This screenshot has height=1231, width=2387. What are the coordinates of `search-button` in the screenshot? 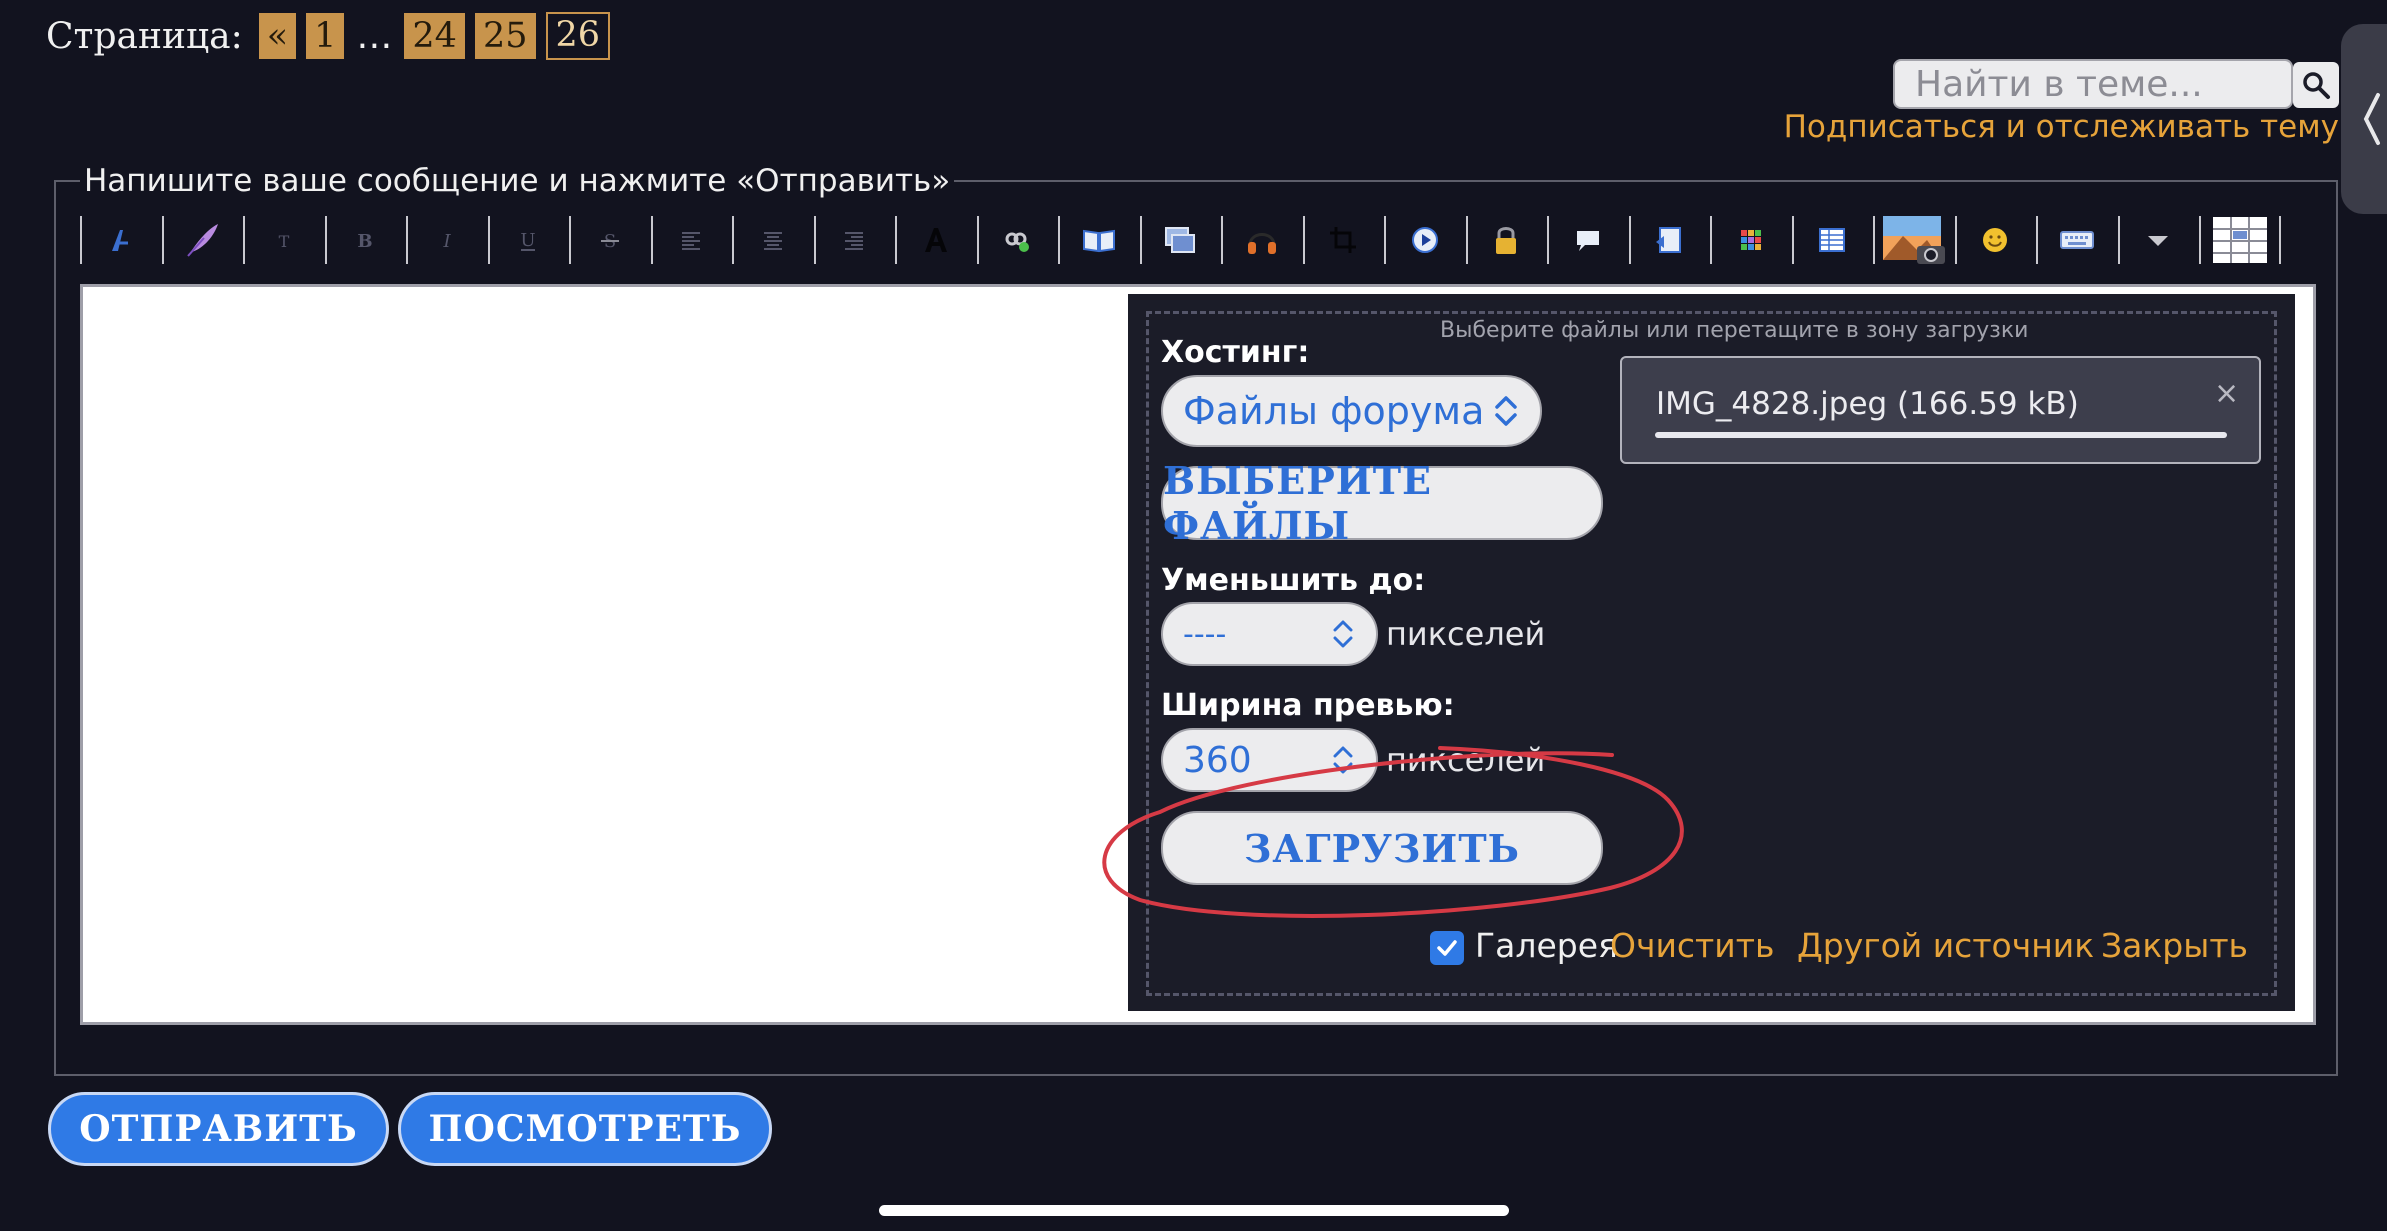 It's located at (2316, 85).